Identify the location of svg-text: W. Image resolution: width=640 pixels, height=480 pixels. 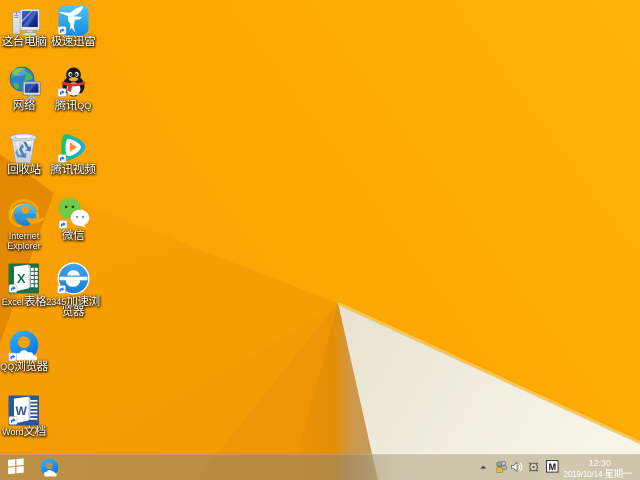
(22, 411).